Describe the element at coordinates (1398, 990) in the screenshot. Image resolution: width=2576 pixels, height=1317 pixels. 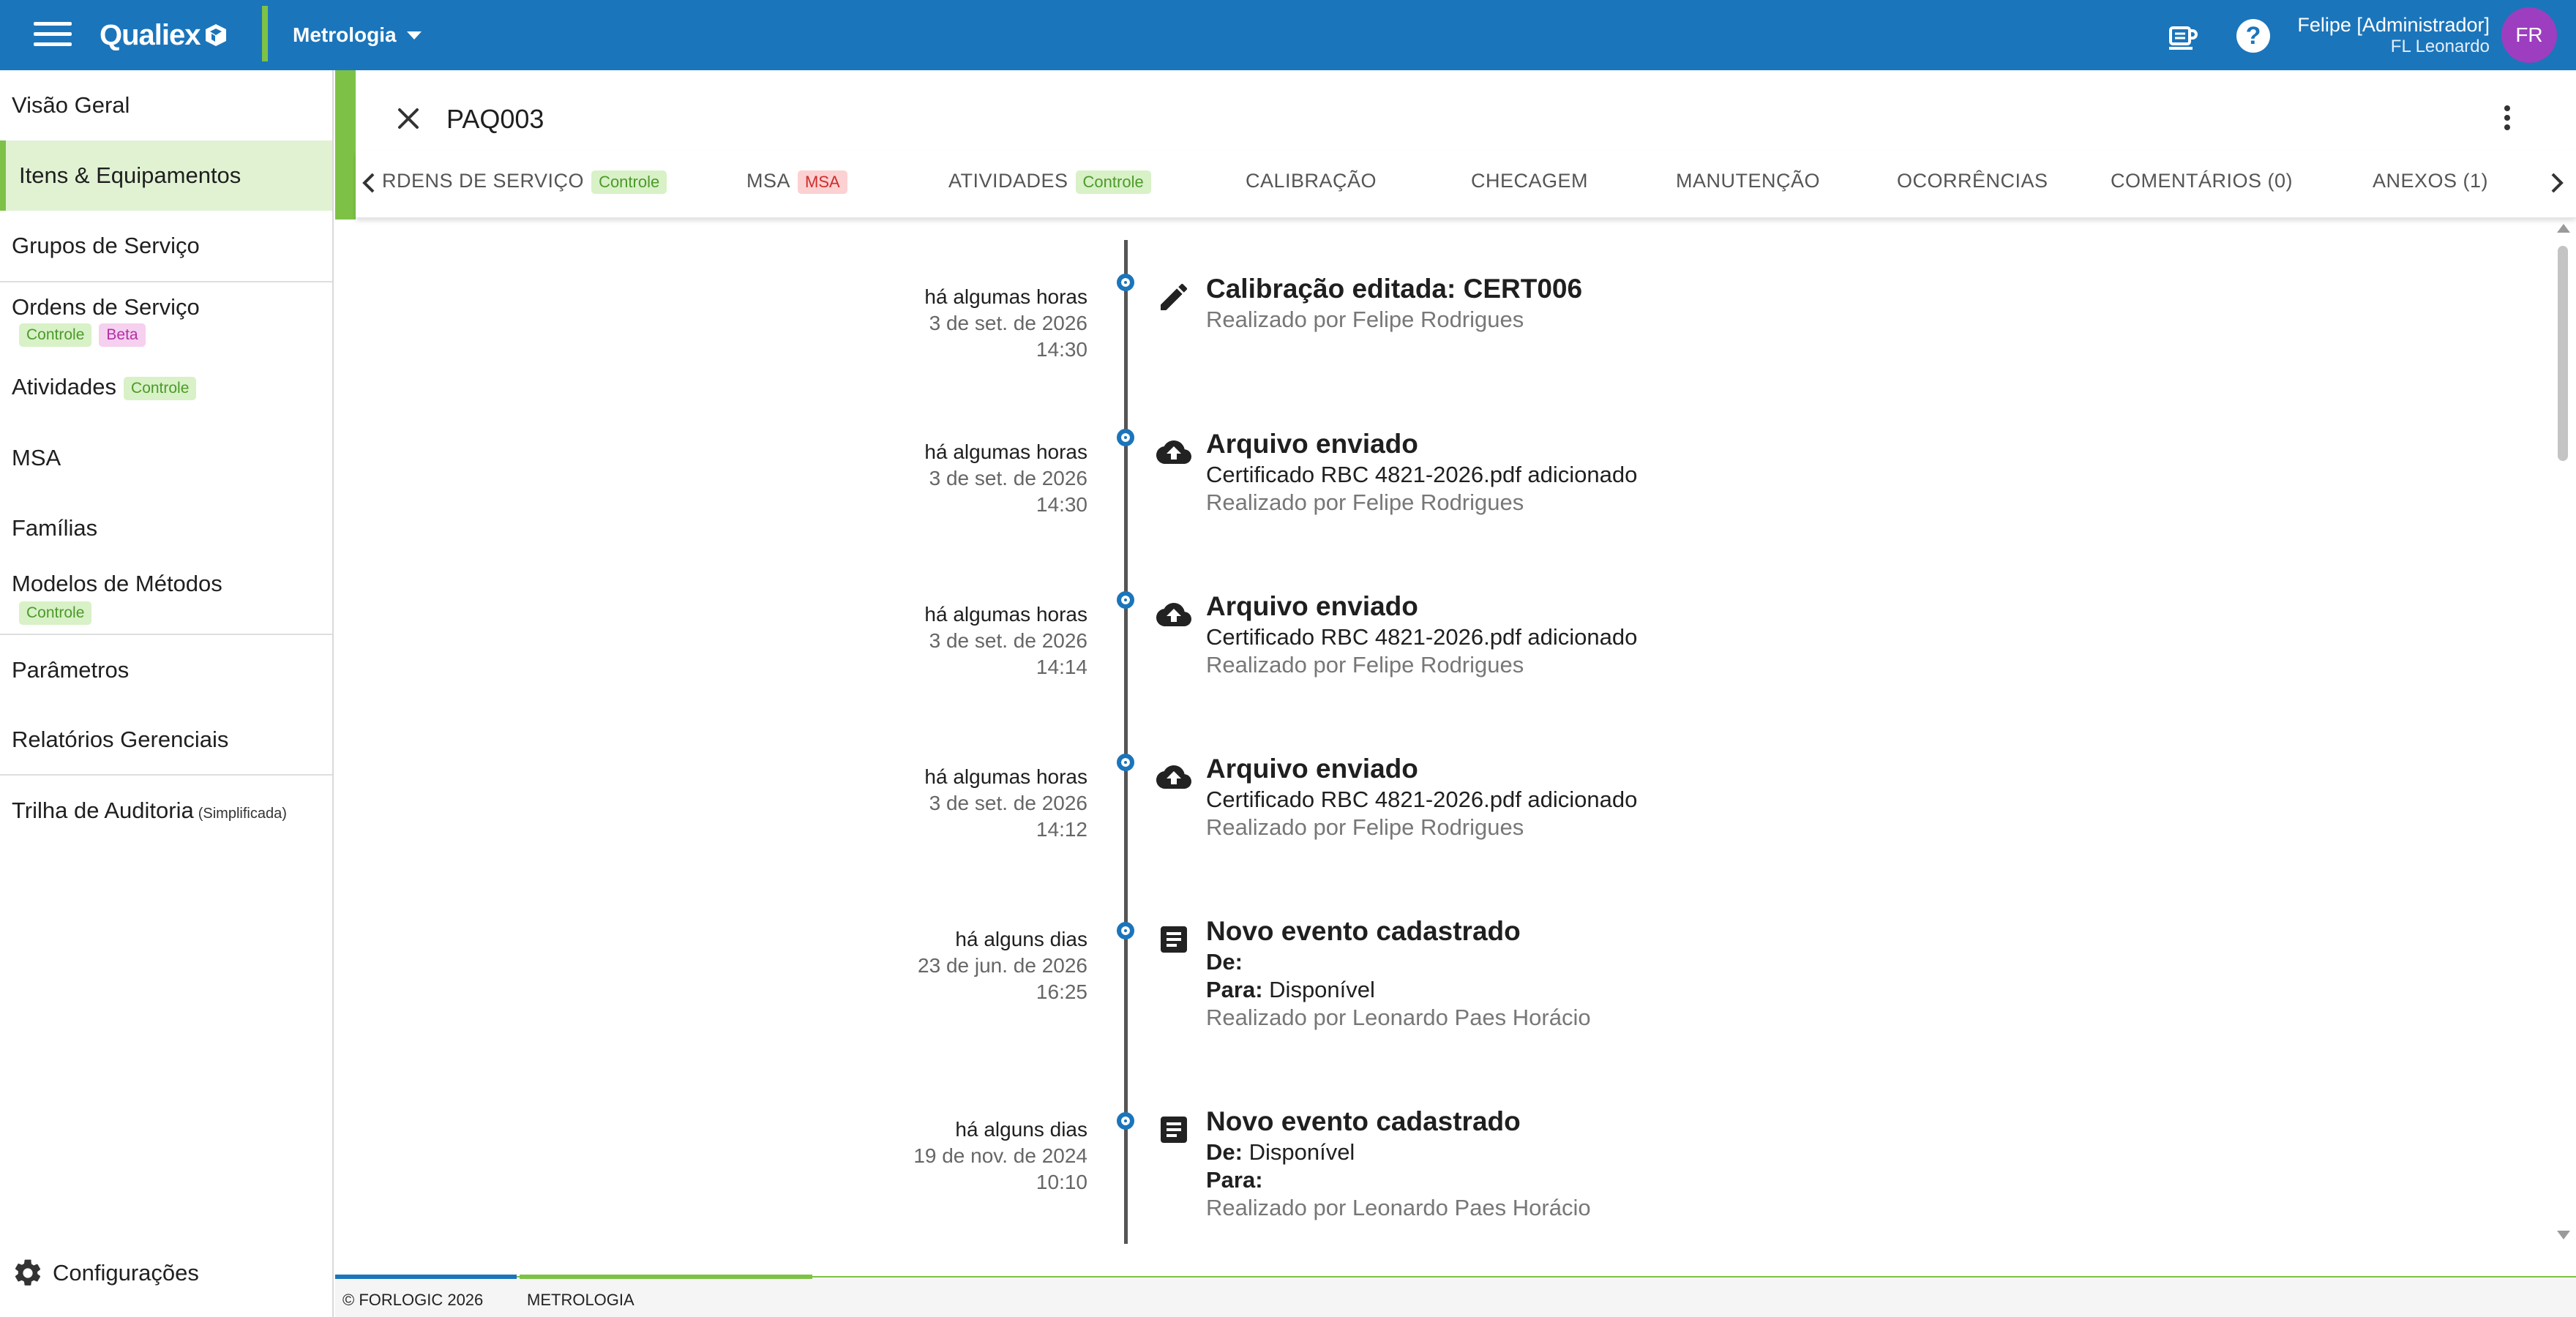
I see `event-to: Para: Disponível` at that location.